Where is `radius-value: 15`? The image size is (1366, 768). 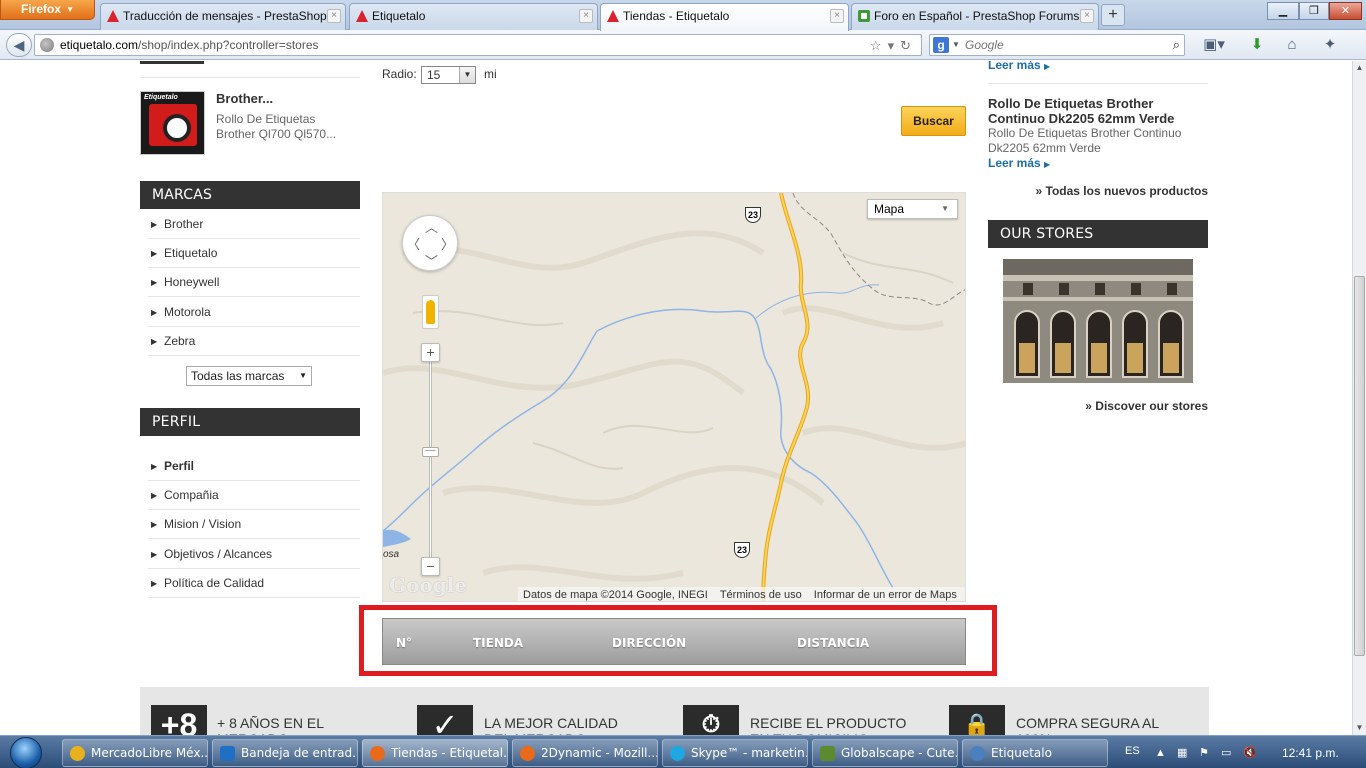
radius-value: 15 is located at coordinates (434, 75).